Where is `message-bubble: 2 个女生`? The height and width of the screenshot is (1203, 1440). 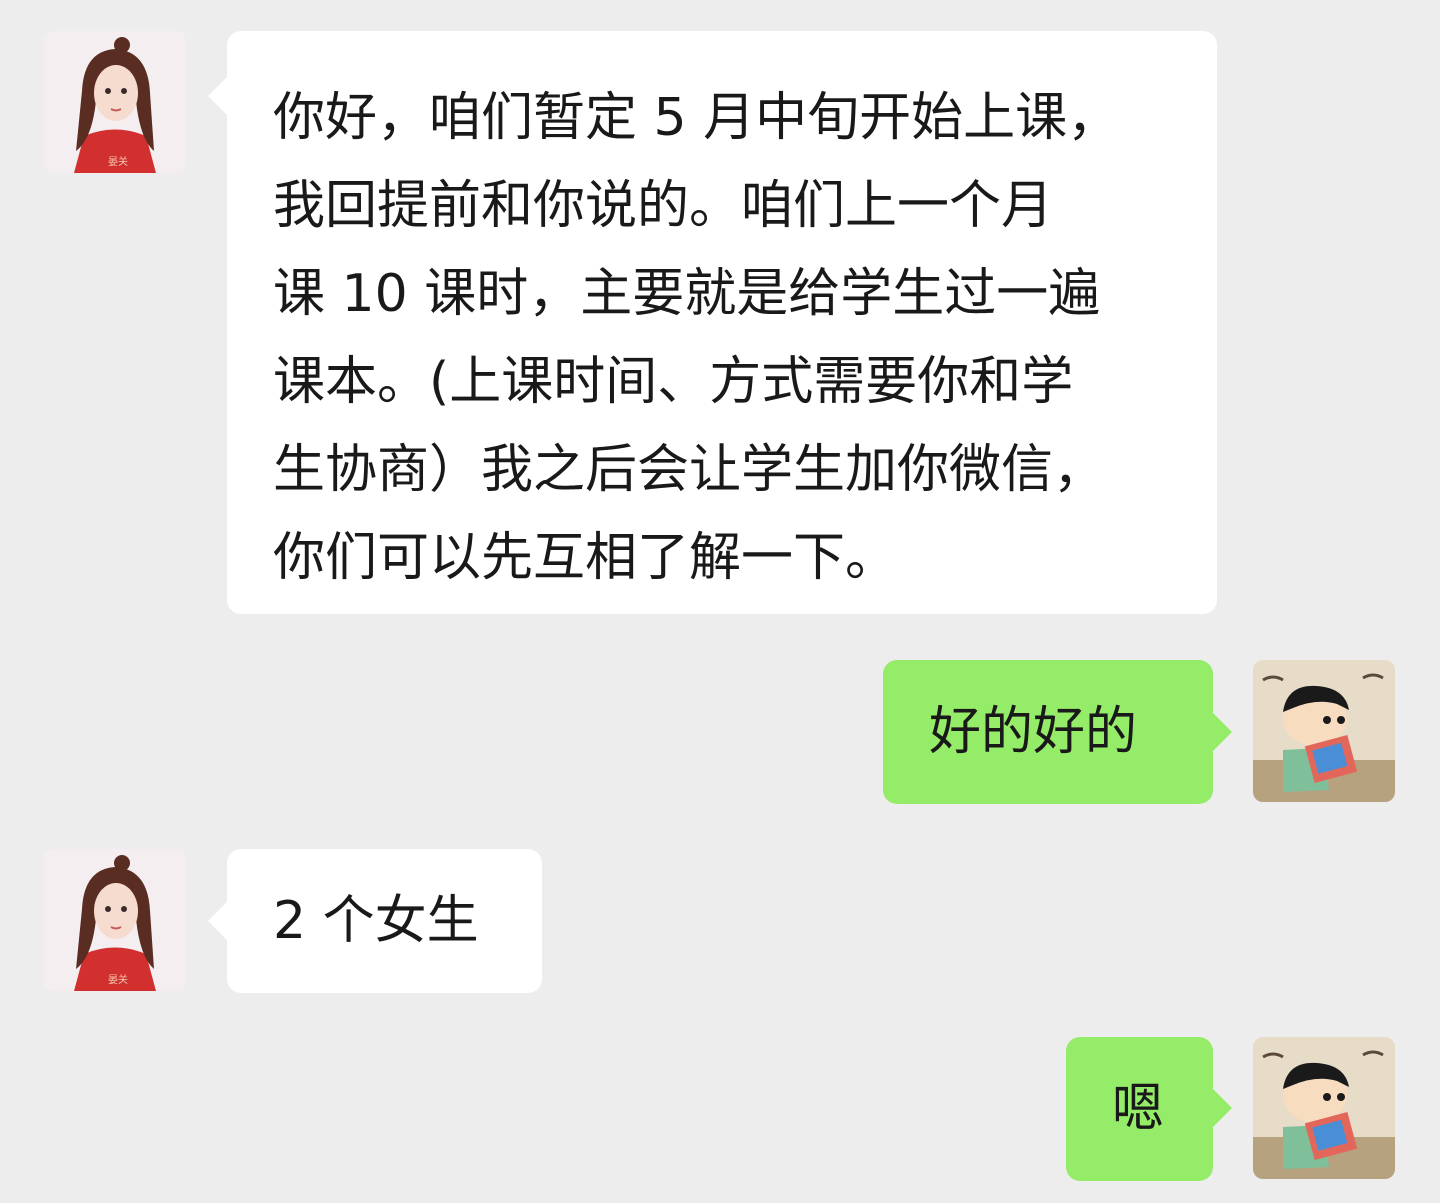
message-bubble: 2 个女生 is located at coordinates (384, 921).